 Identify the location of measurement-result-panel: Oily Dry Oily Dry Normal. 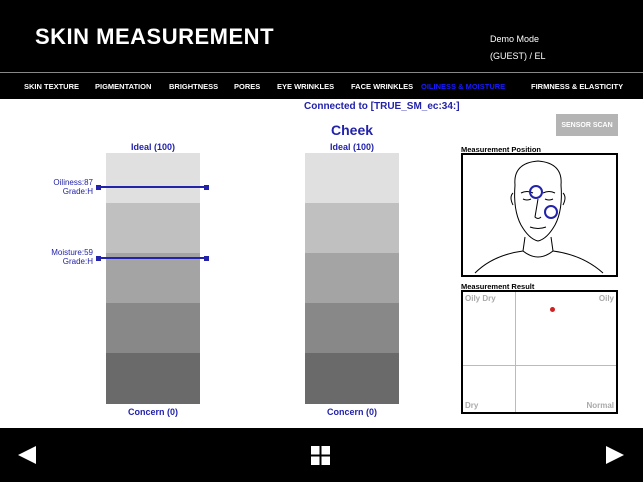
(539, 352).